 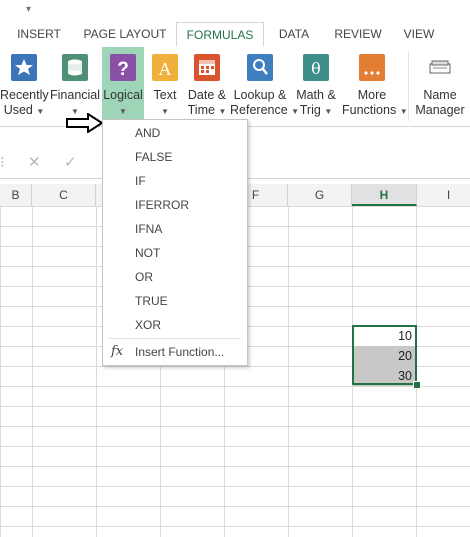 What do you see at coordinates (175, 253) in the screenshot?
I see `menu-item-not: NOT` at bounding box center [175, 253].